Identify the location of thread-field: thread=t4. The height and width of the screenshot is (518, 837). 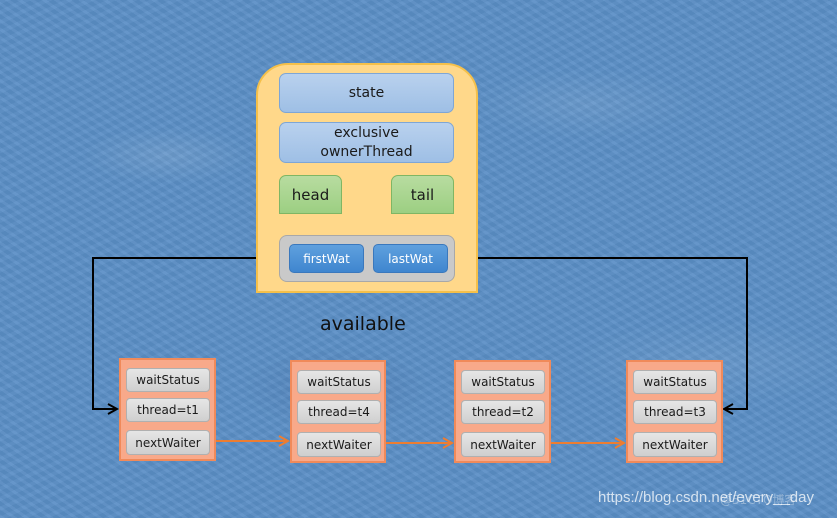
(339, 412).